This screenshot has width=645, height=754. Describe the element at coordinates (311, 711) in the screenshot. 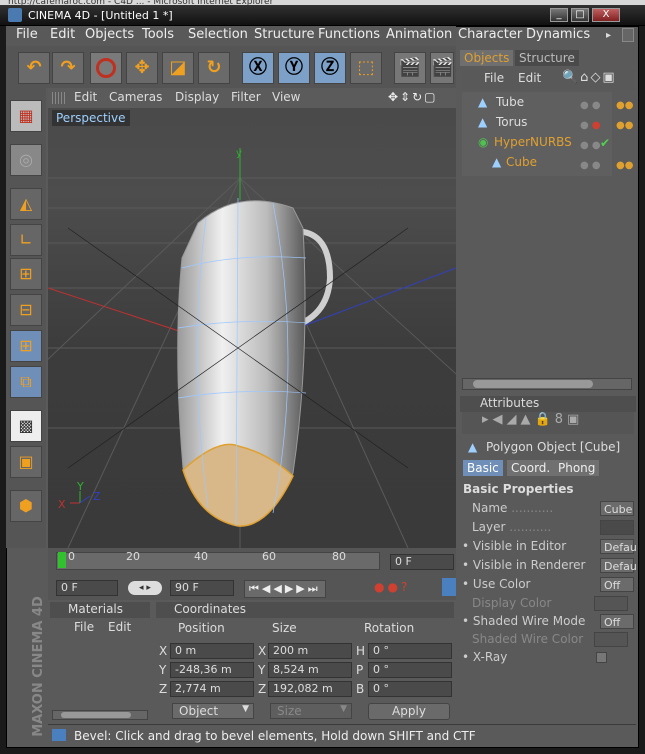

I see `size-mode-select: Size ▼` at that location.